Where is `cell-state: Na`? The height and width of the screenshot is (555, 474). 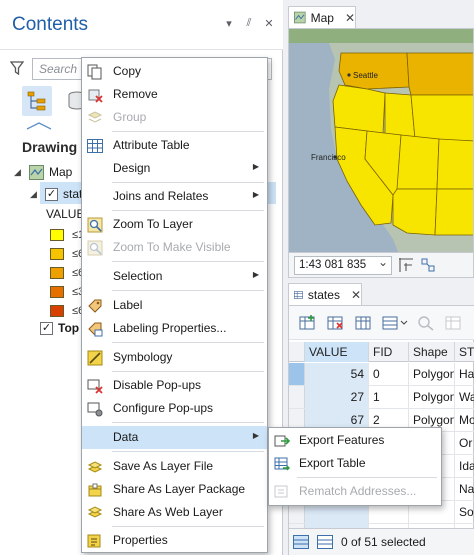
cell-state: Na is located at coordinates (464, 489).